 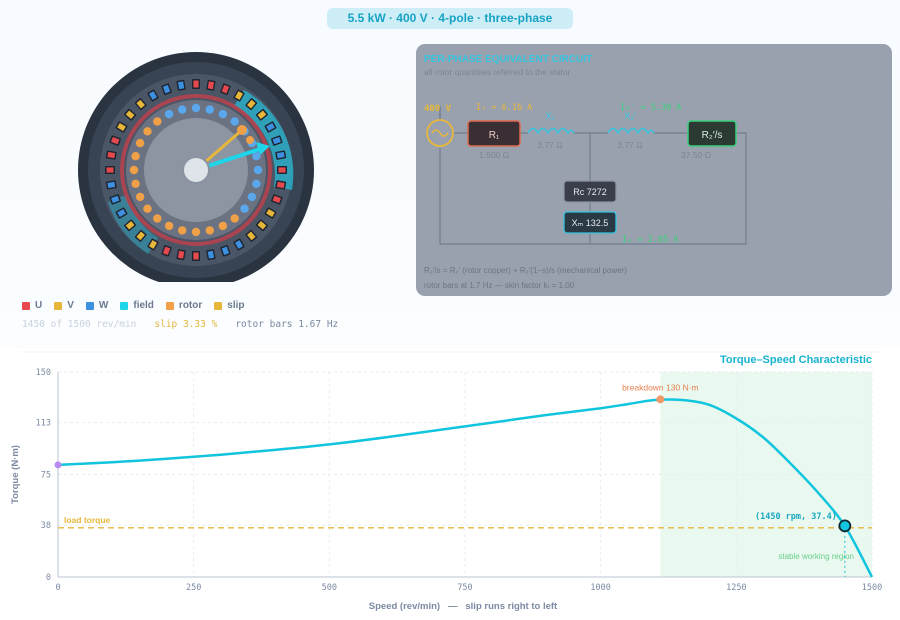 What do you see at coordinates (494, 155) in the screenshot?
I see `r1-value: 1.500 Ω` at bounding box center [494, 155].